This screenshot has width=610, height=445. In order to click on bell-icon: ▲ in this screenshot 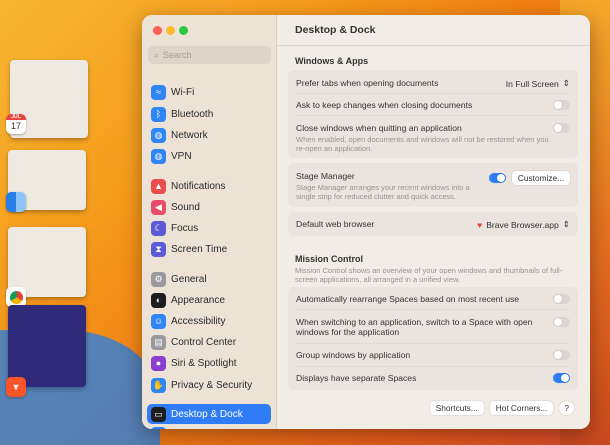, I will do `click(158, 186)`.